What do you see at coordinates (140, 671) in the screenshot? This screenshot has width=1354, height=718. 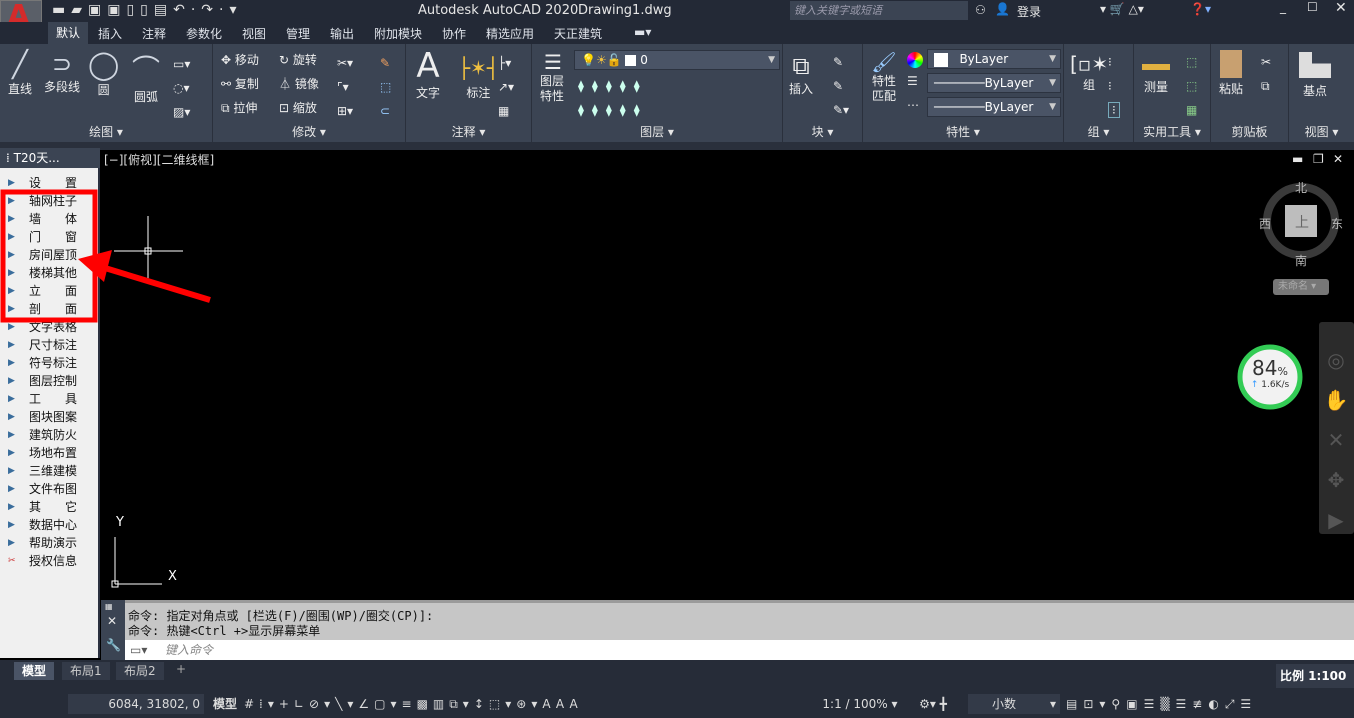 I see `tab-layout2: 布局2` at bounding box center [140, 671].